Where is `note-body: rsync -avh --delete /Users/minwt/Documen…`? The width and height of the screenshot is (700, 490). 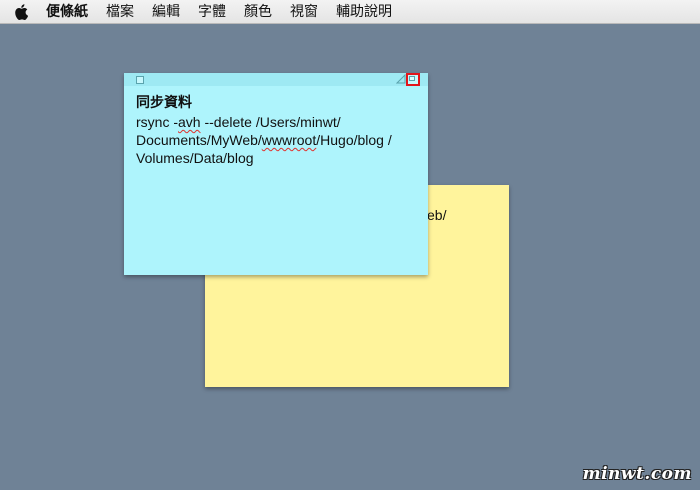 note-body: rsync -avh --delete /Users/minwt/Documen… is located at coordinates (278, 140).